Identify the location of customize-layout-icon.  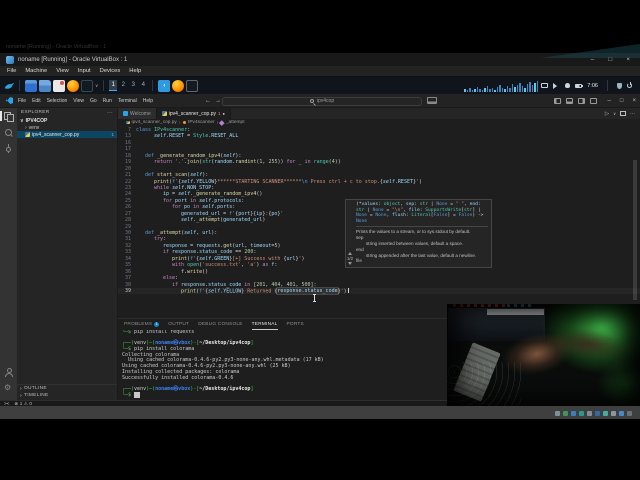
(593, 101).